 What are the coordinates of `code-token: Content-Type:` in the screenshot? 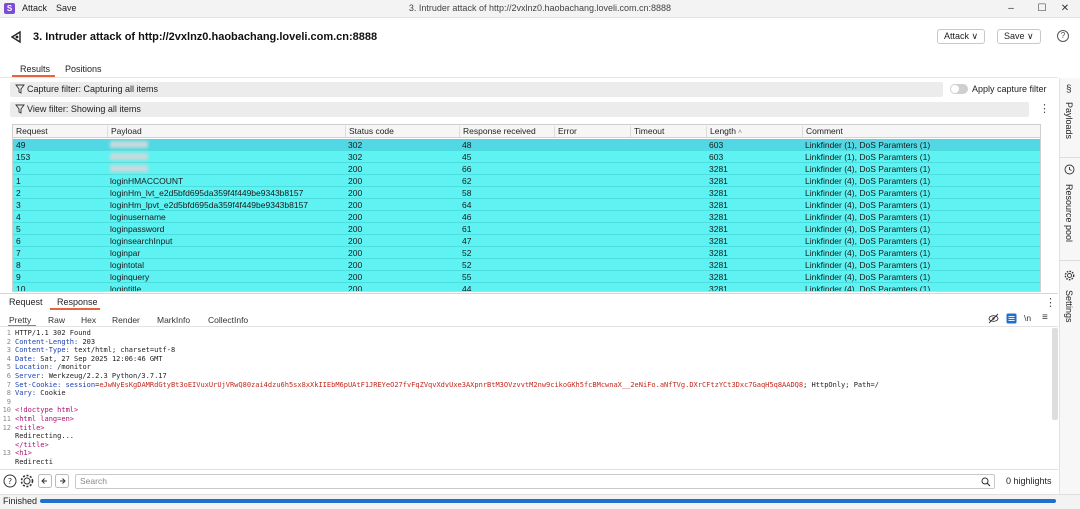 It's located at (45, 350).